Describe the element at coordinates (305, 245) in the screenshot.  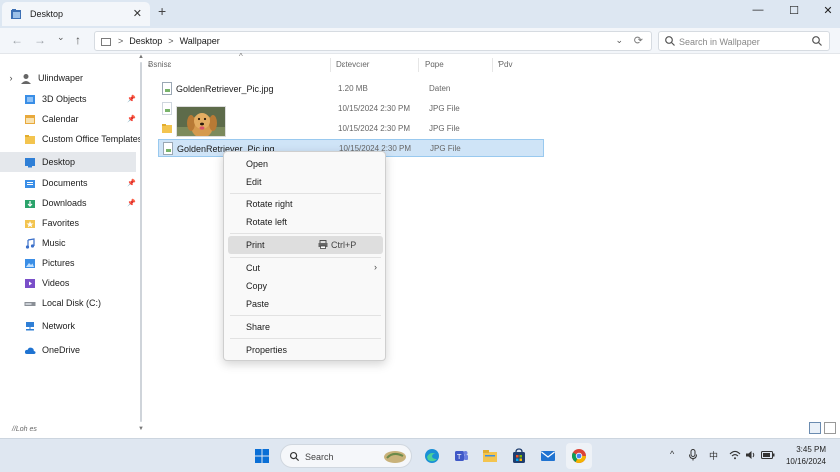
I see `menu-item-print: Print Ctrl+P` at that location.